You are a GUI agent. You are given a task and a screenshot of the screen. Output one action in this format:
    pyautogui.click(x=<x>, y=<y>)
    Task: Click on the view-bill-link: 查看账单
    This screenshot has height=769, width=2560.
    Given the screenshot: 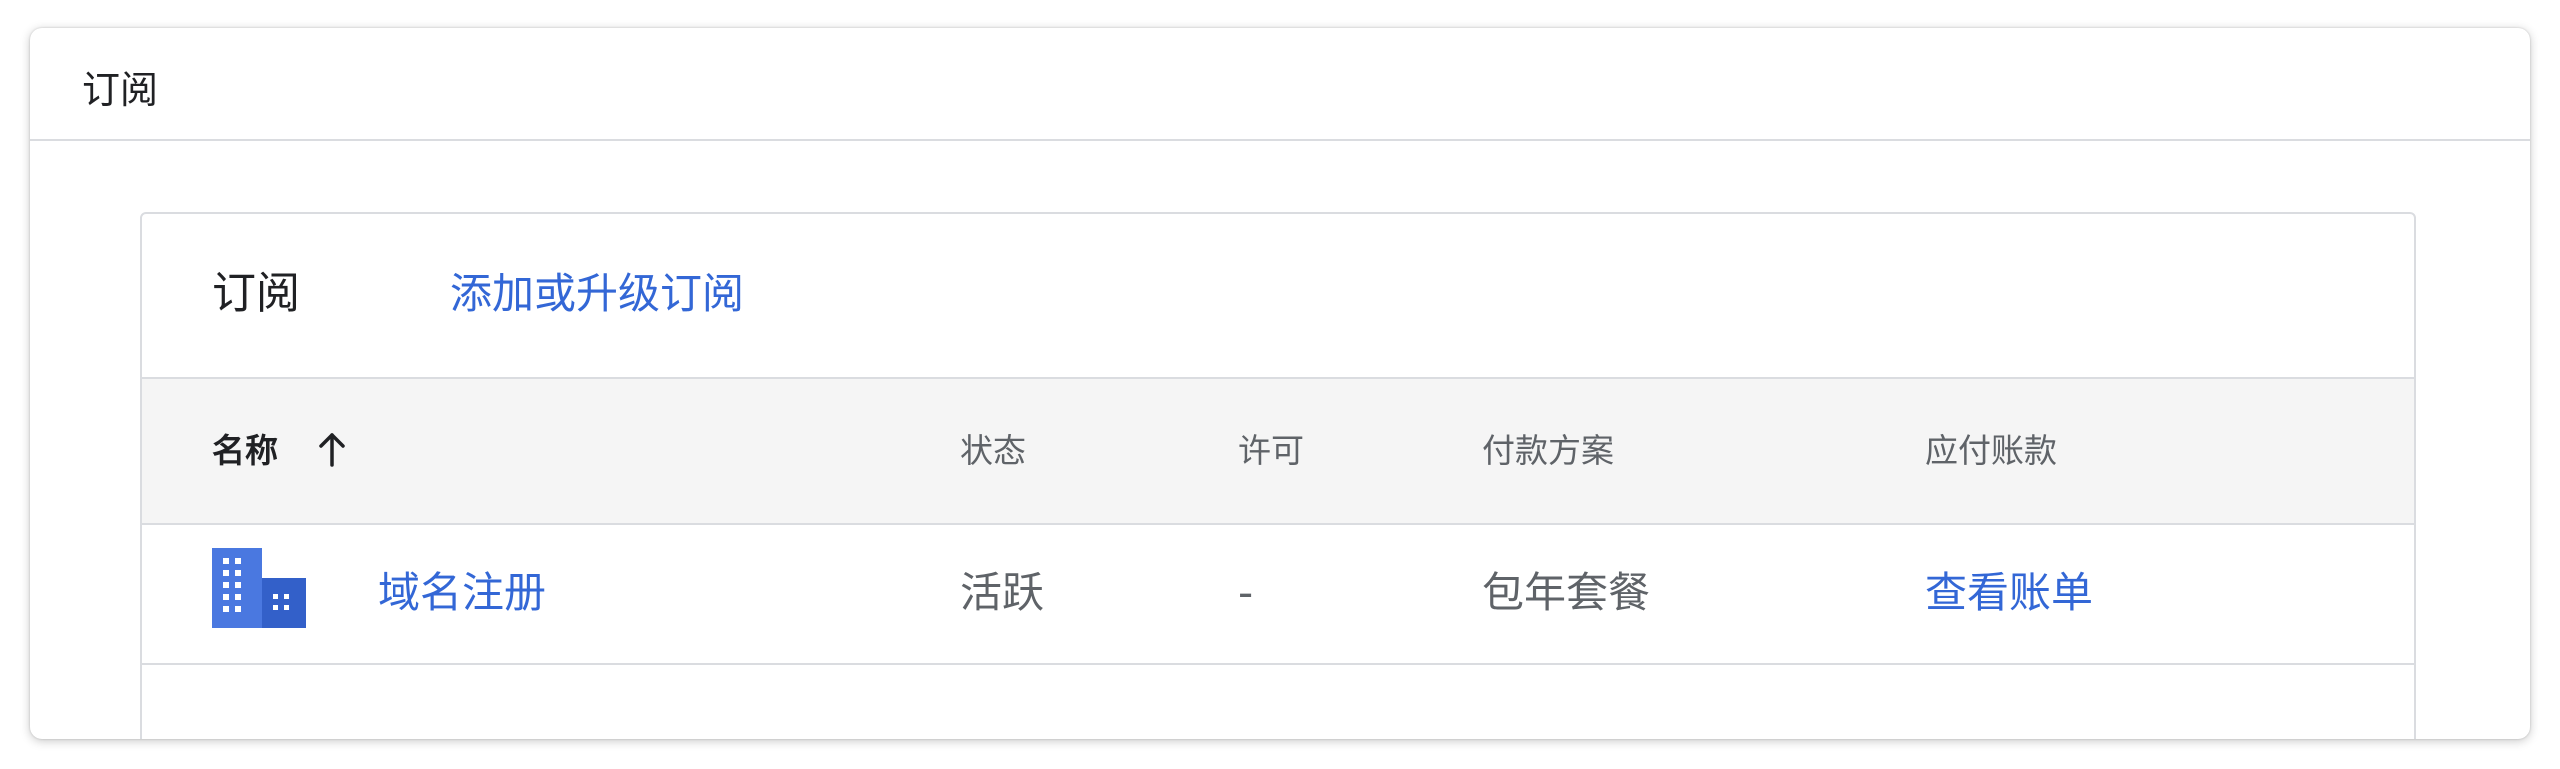 What is the action you would take?
    pyautogui.click(x=2009, y=593)
    